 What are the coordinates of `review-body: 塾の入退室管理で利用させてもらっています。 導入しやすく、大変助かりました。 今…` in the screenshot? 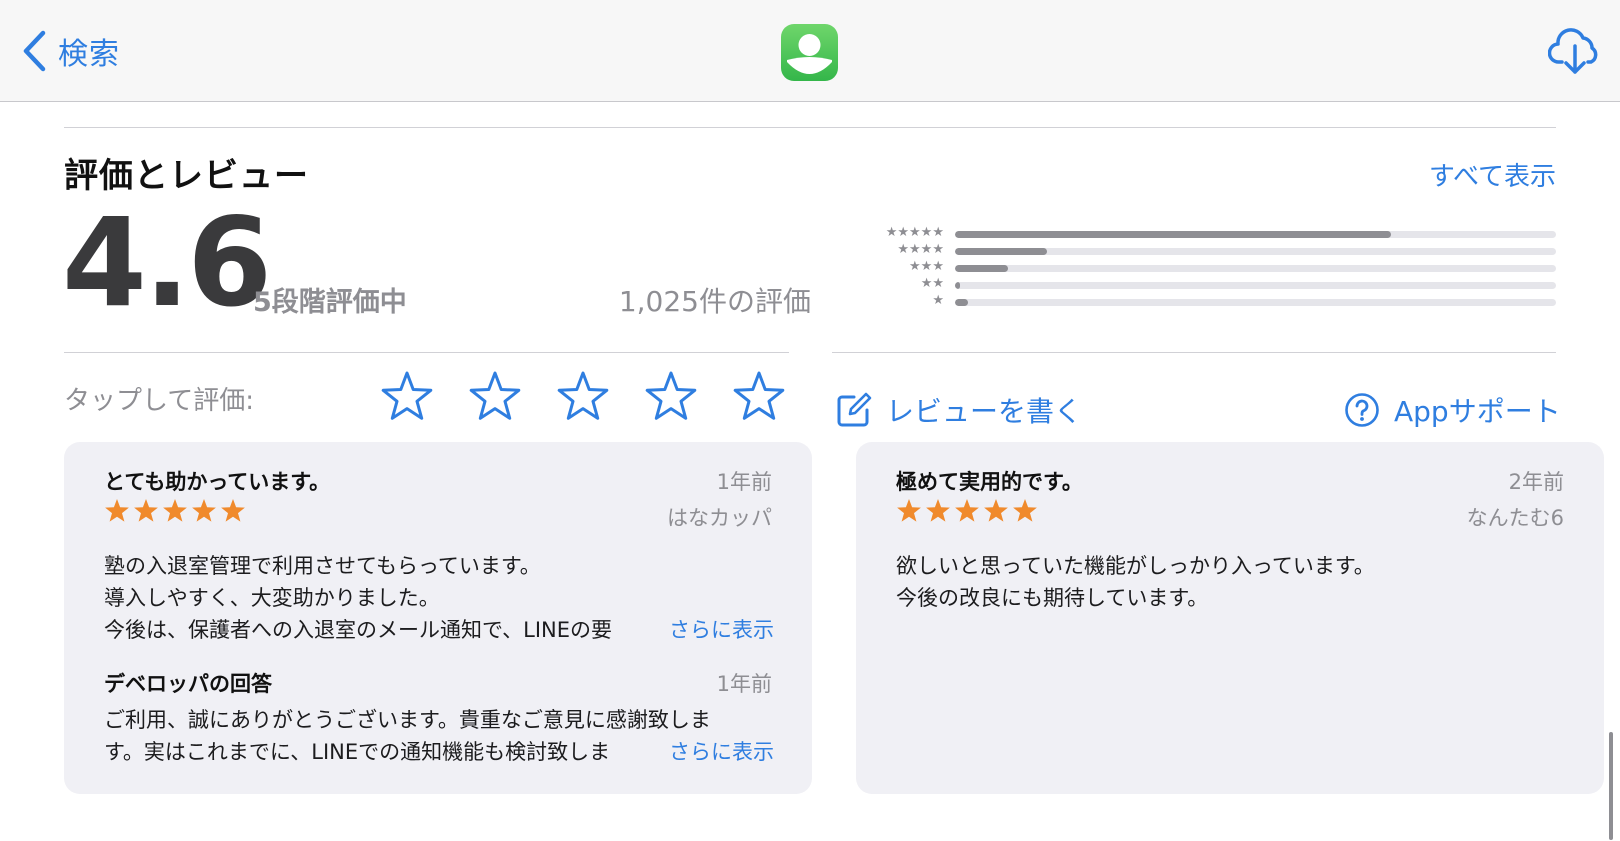 It's located at (439, 598).